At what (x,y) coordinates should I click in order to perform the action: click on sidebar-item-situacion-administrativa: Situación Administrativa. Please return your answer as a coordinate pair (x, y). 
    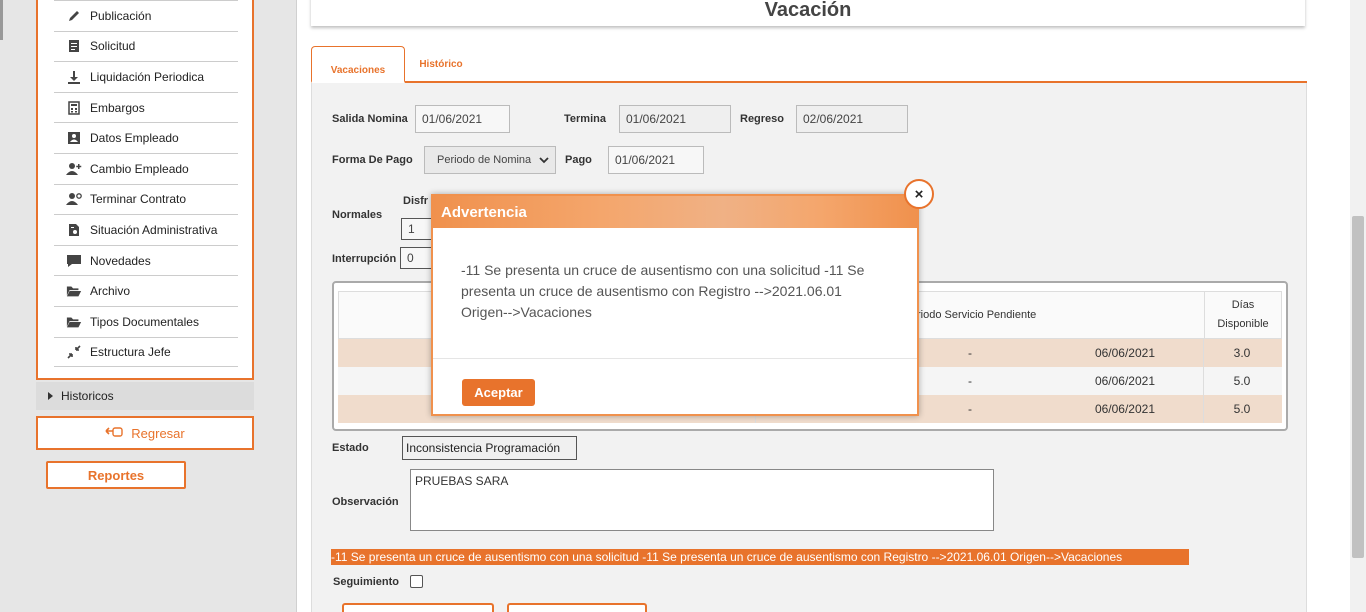
    Looking at the image, I should click on (146, 229).